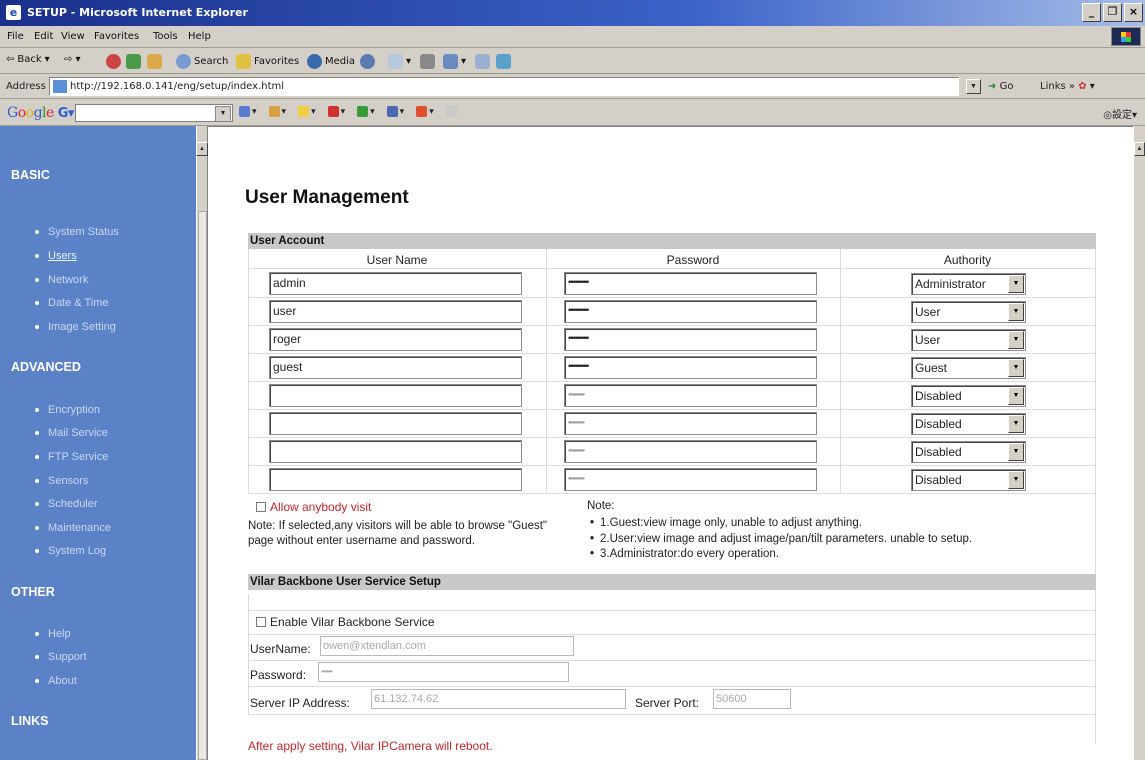 The height and width of the screenshot is (760, 1145). I want to click on standard-toolbar: ⇦ Back ▾ ⇨ ▾ Search Favorites Media ▾ ▾, so click(572, 61).